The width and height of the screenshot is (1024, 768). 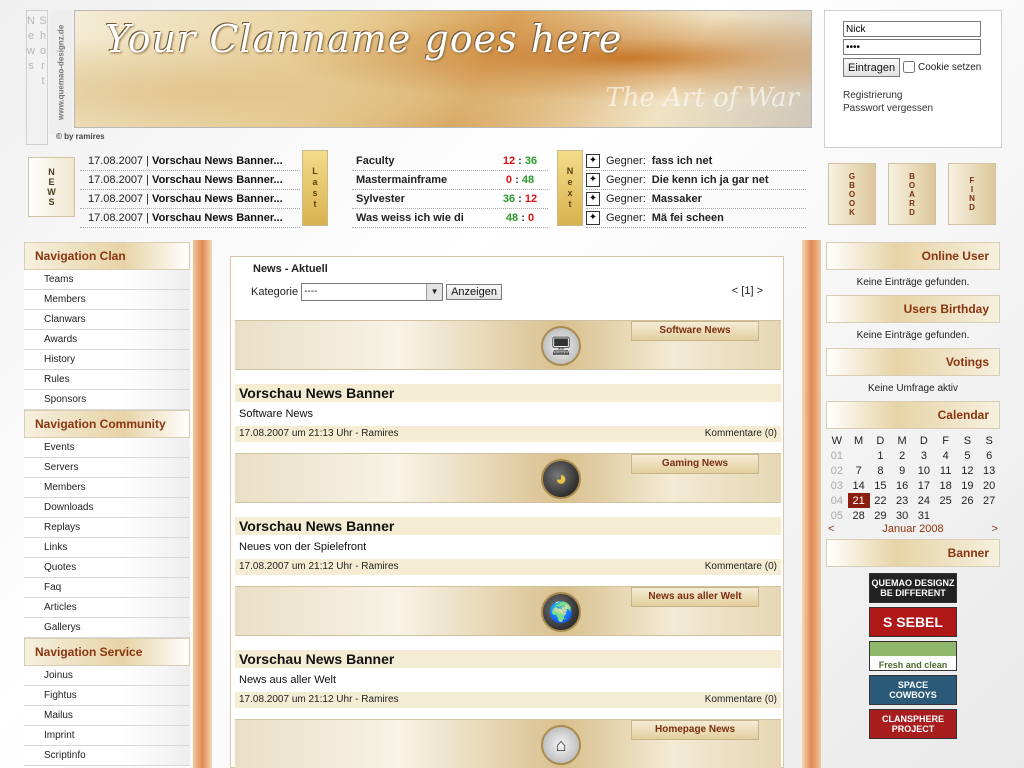 I want to click on last-match-row: Mastermainframe 0 : 48, so click(x=450, y=180).